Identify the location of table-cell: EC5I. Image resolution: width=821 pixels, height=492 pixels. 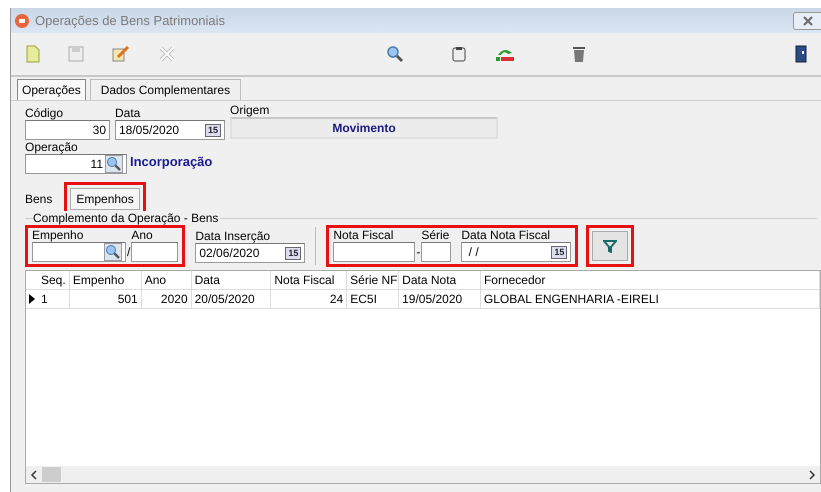
(373, 299).